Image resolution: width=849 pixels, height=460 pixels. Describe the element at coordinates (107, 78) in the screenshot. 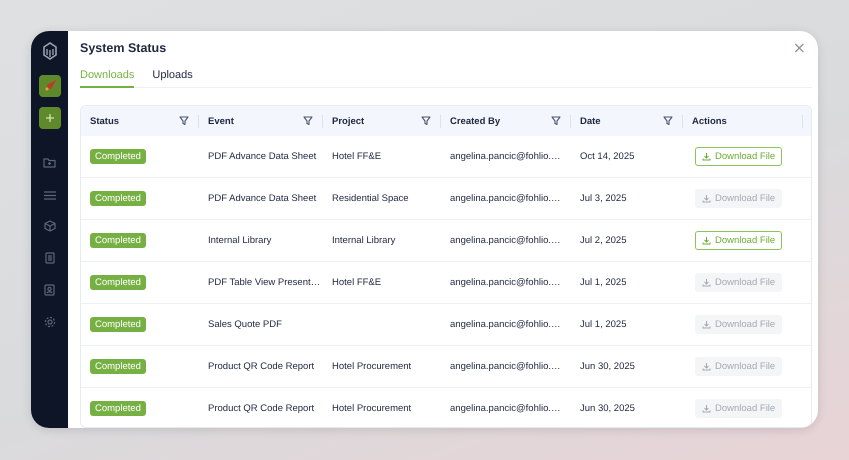

I see `tab: Downloads` at that location.